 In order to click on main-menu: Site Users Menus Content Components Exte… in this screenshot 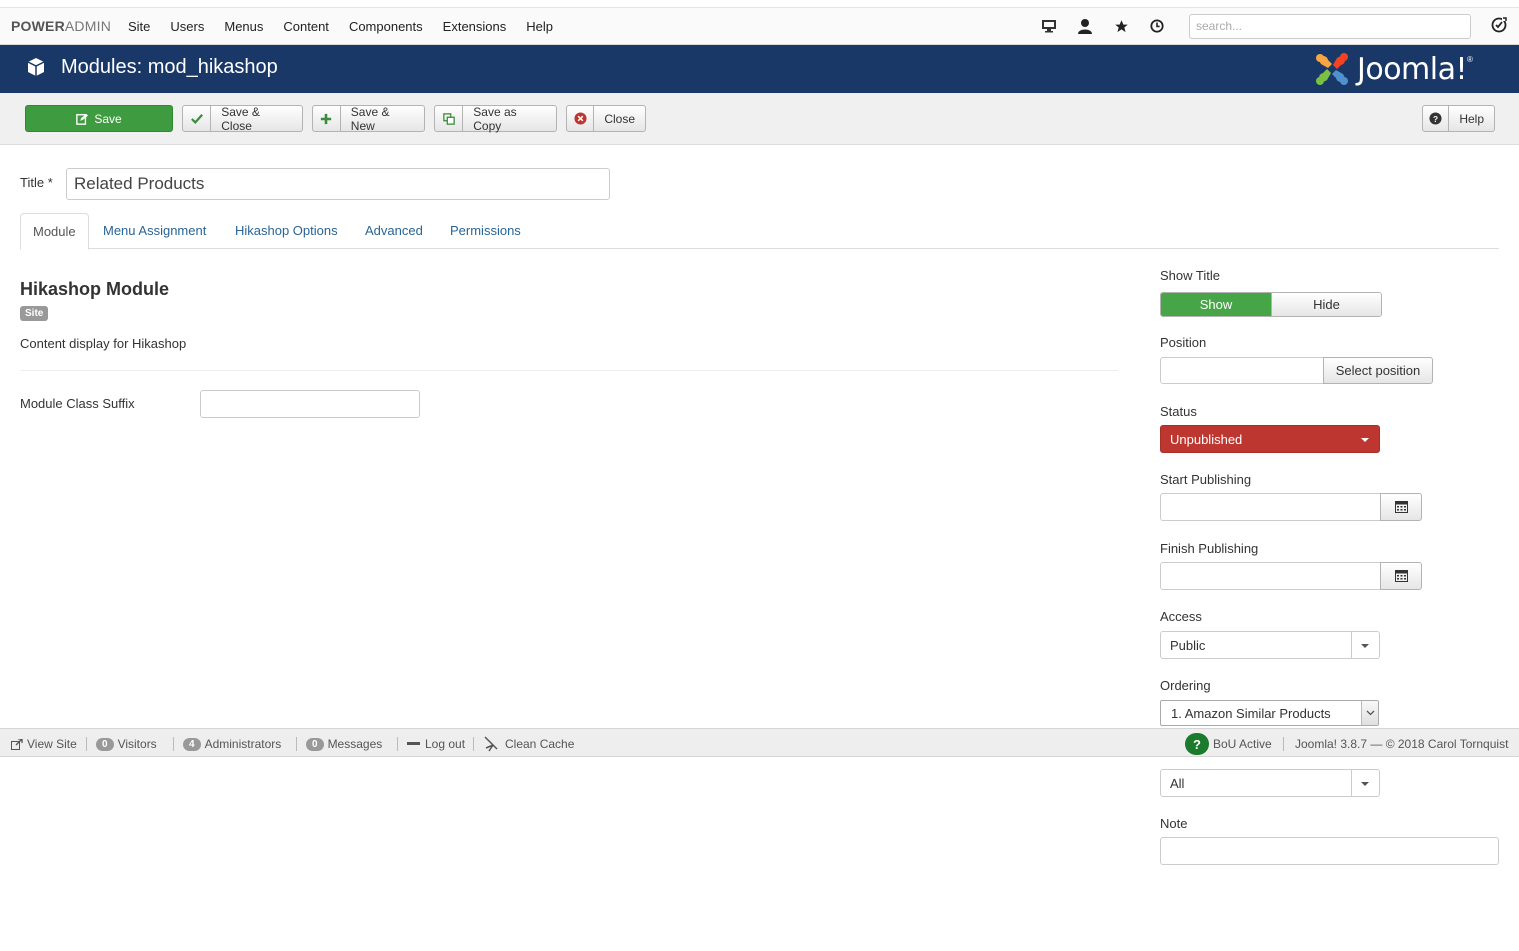, I will do `click(350, 26)`.